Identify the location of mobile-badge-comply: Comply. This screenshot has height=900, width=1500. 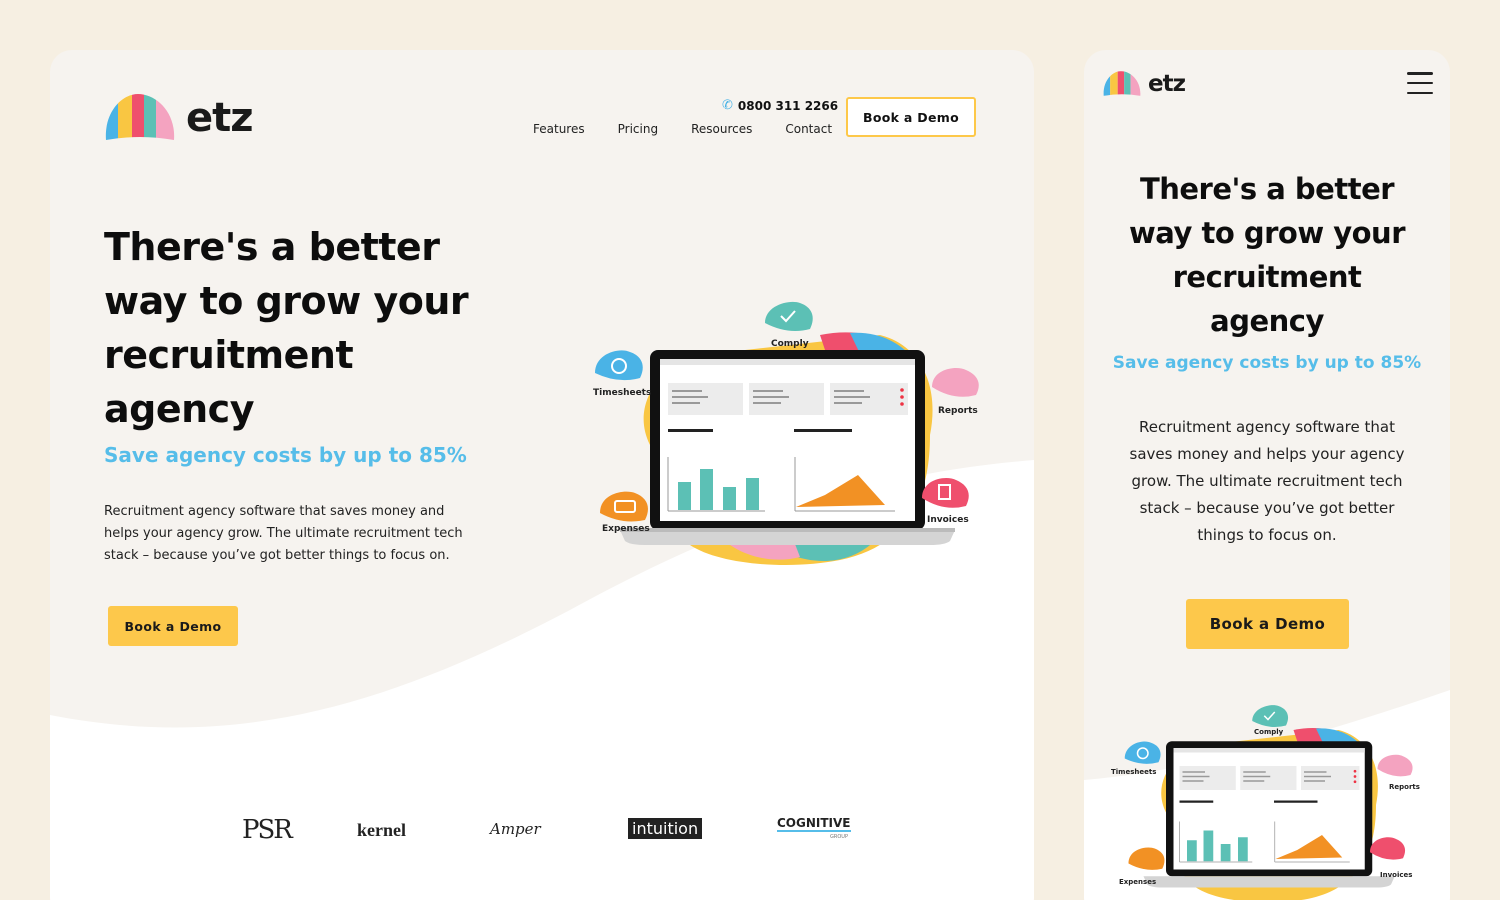
(1269, 732).